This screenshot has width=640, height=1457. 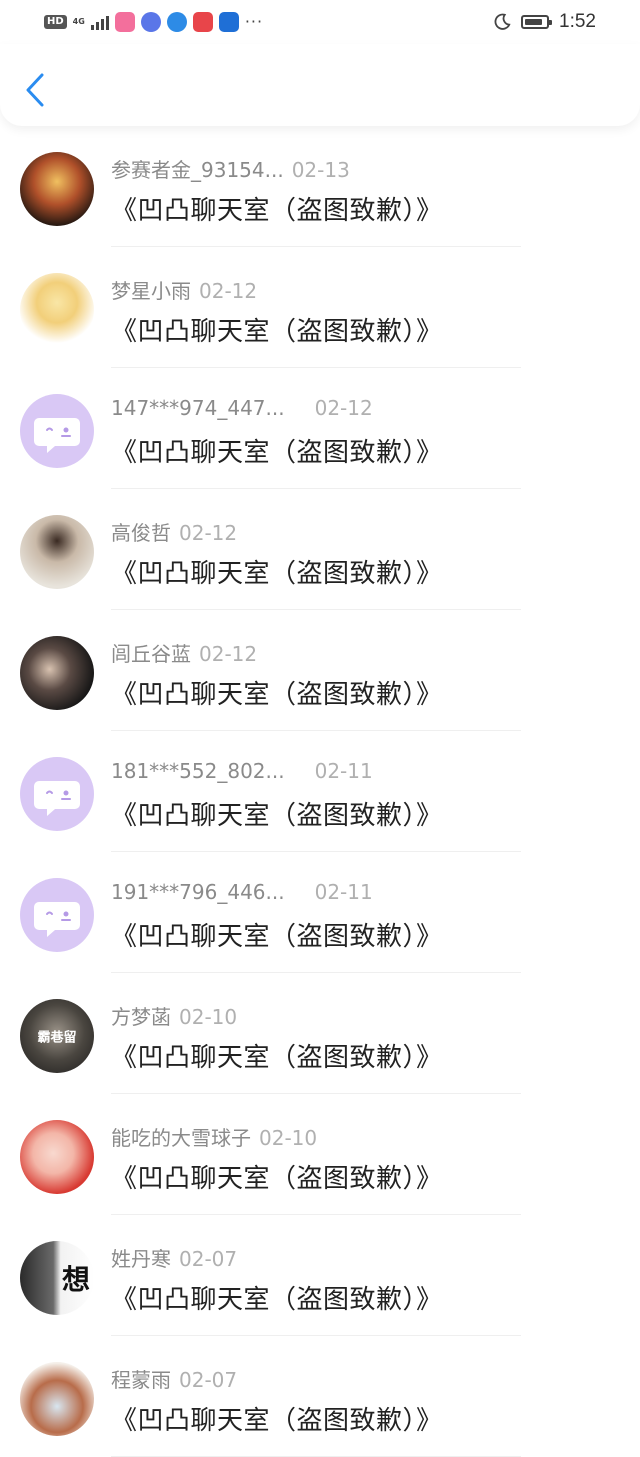 What do you see at coordinates (174, 1378) in the screenshot?
I see `item-meta: 程蒙雨 02-07` at bounding box center [174, 1378].